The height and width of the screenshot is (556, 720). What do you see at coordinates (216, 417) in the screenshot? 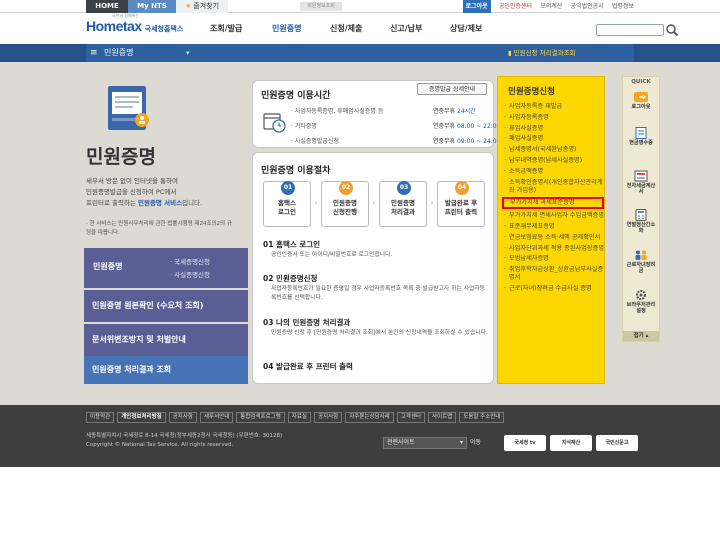
I see `footer-link: 세무서안내` at bounding box center [216, 417].